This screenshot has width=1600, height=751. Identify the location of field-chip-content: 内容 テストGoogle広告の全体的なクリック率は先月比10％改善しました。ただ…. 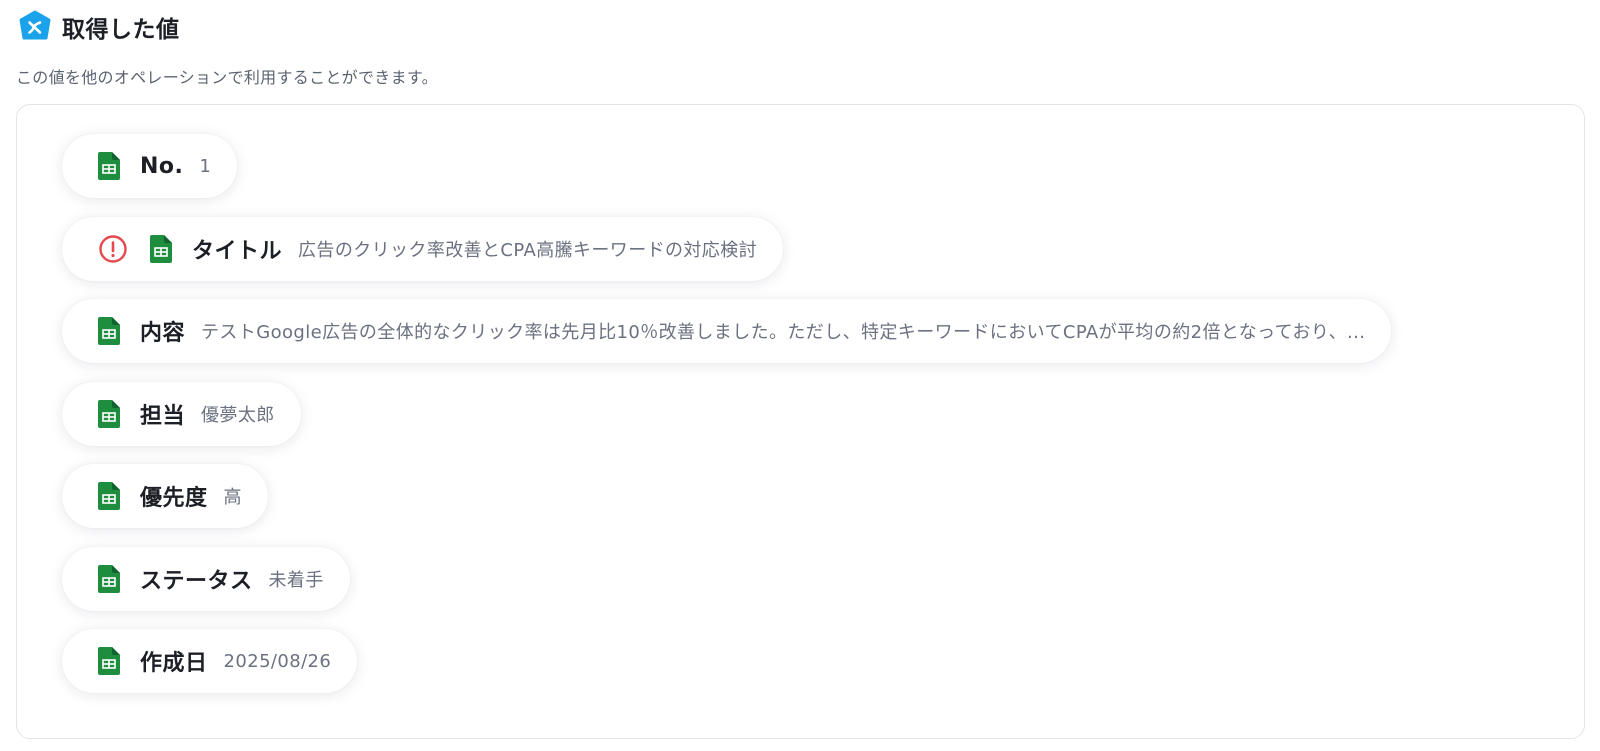
(727, 331).